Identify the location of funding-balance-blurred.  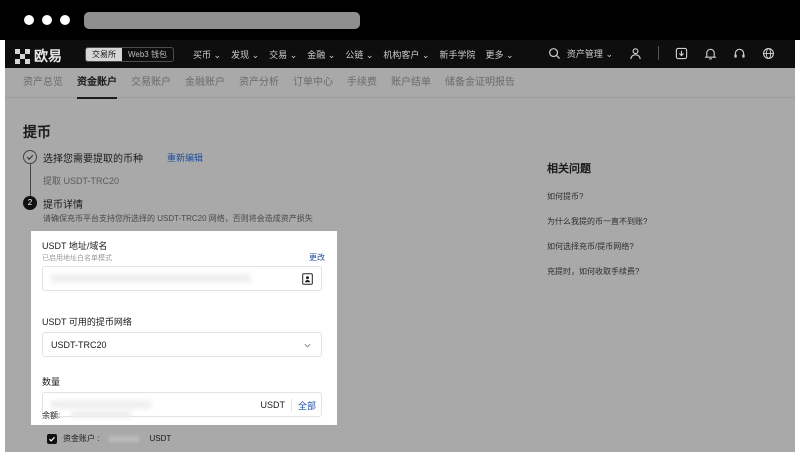
(124, 438).